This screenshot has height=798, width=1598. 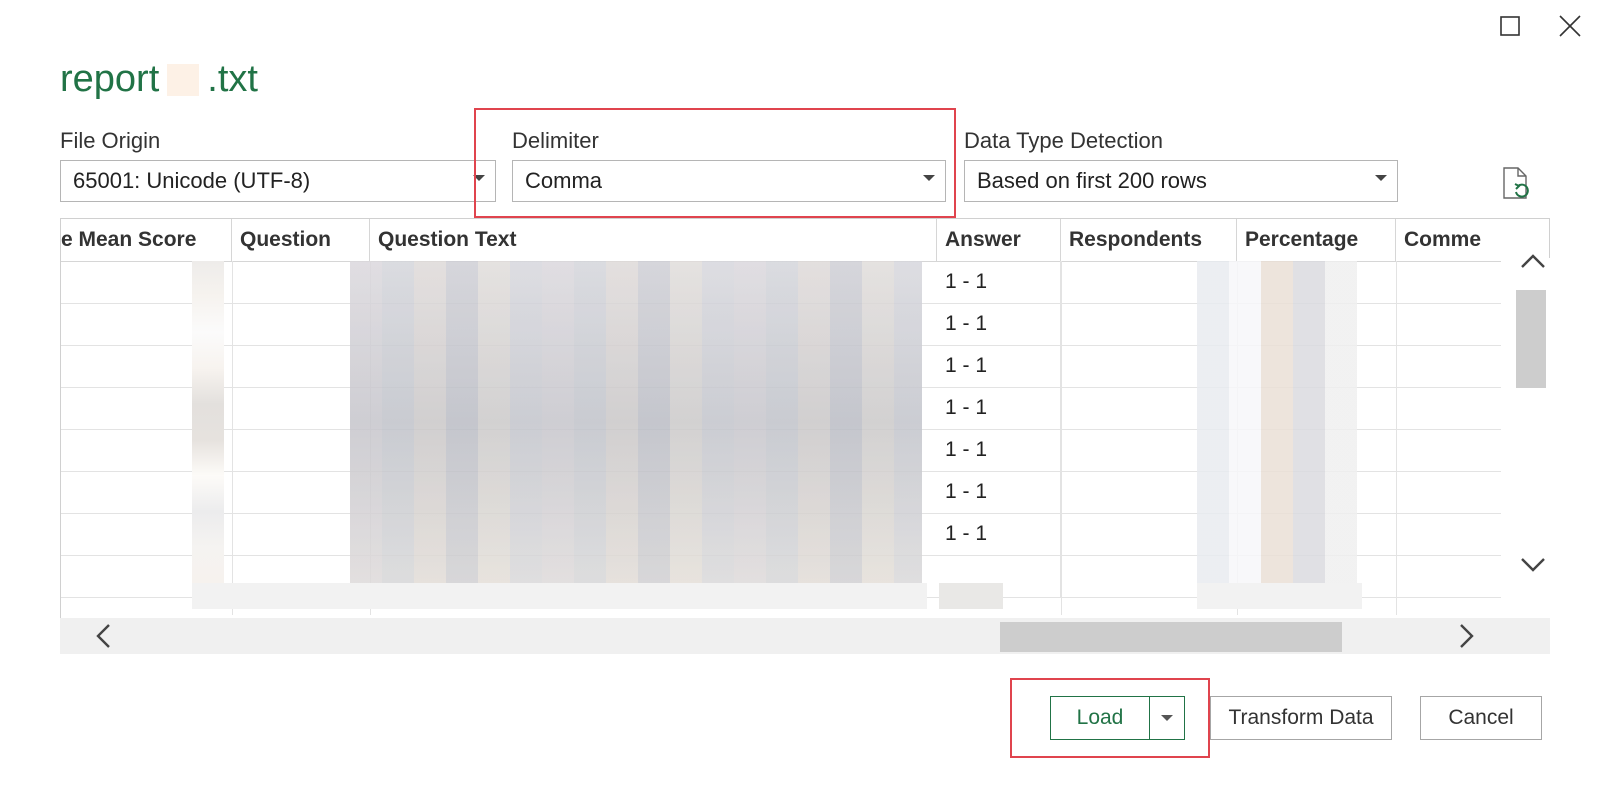 I want to click on vertical-scroll-thumb, so click(x=1531, y=339).